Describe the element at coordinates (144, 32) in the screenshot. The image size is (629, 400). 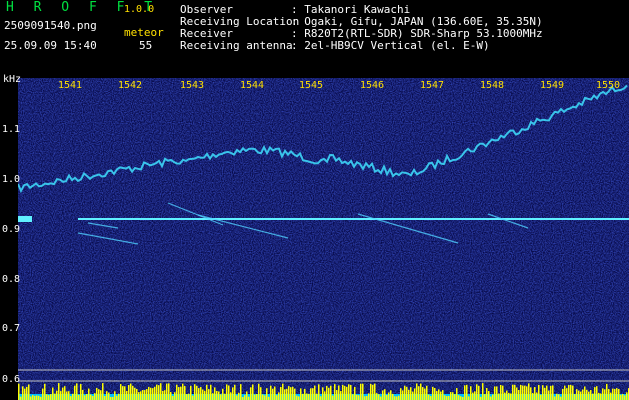
I see `meteor-label: meteor` at that location.